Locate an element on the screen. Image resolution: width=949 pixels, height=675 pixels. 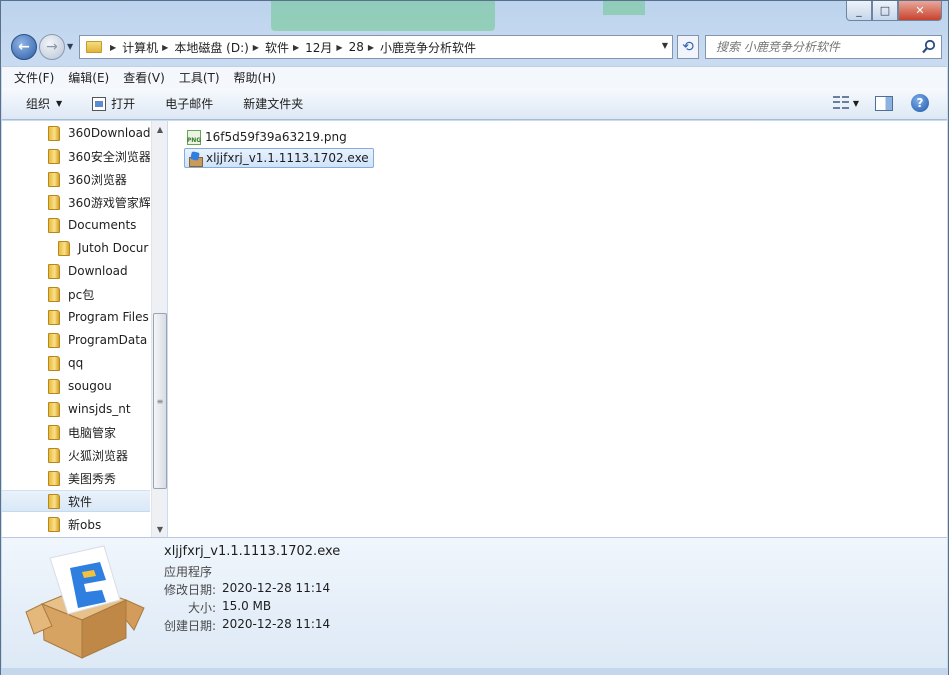
png-file-icon: PNG is located at coordinates (194, 137).